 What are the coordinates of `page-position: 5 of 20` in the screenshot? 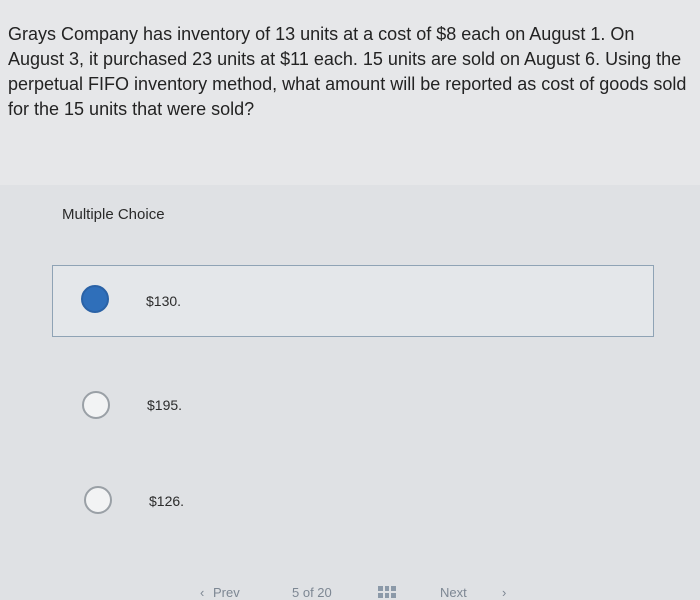 It's located at (312, 592).